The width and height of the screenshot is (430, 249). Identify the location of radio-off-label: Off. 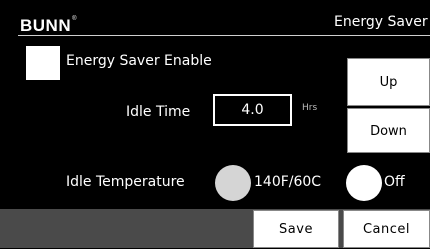
(394, 182).